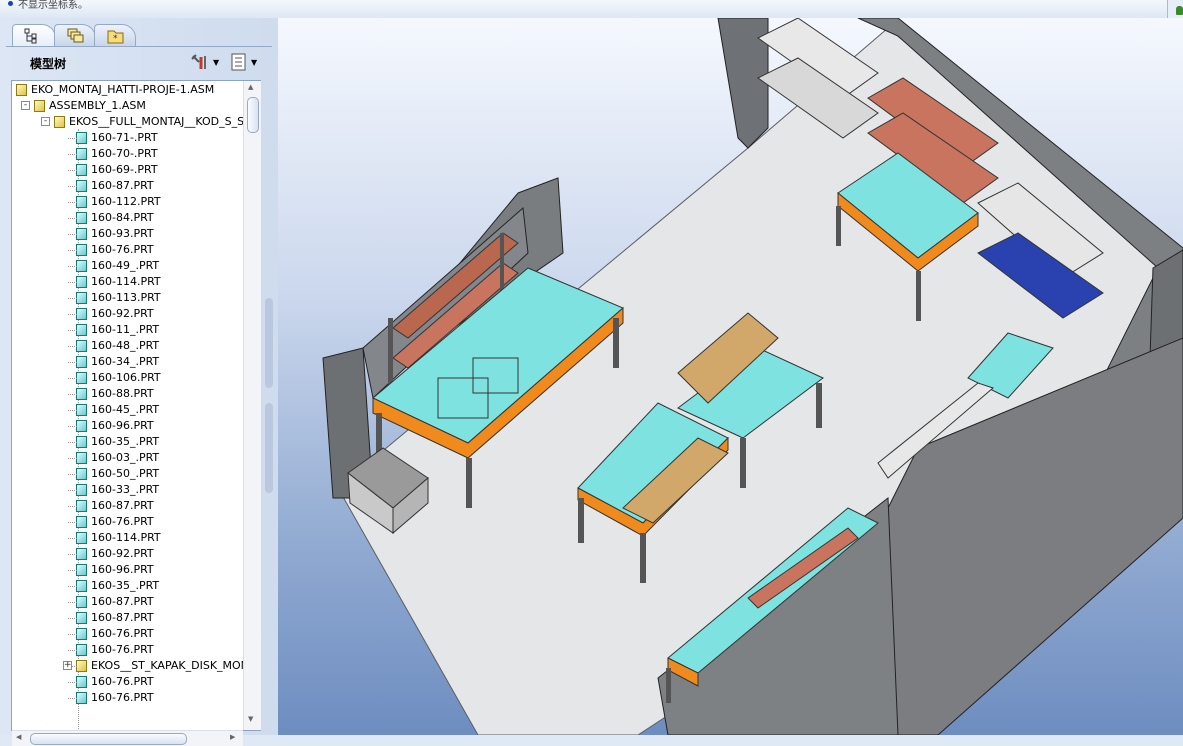 Image resolution: width=1183 pixels, height=746 pixels. What do you see at coordinates (126, 297) in the screenshot?
I see `tree-item-label: 160-113.PRT` at bounding box center [126, 297].